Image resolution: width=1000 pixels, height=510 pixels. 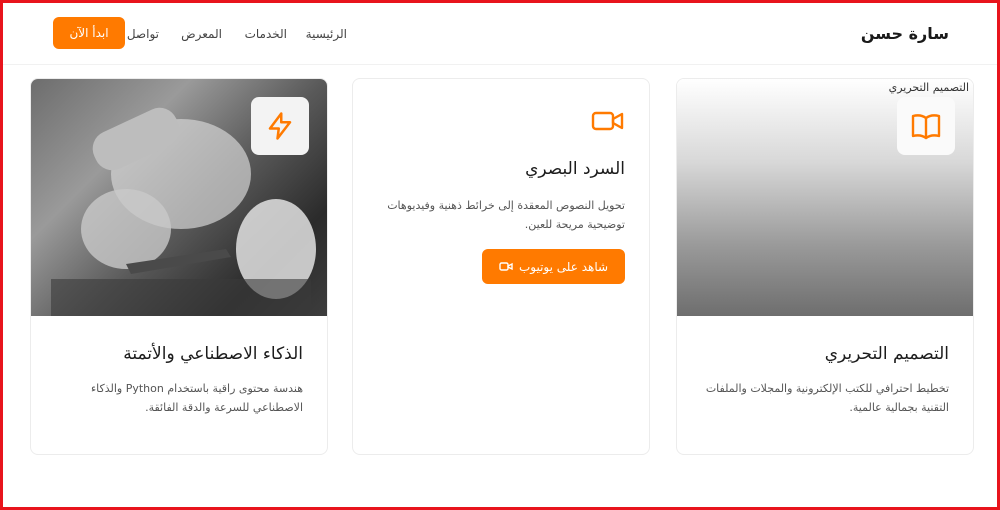 I want to click on nav-contact: تواصل, so click(x=143, y=34).